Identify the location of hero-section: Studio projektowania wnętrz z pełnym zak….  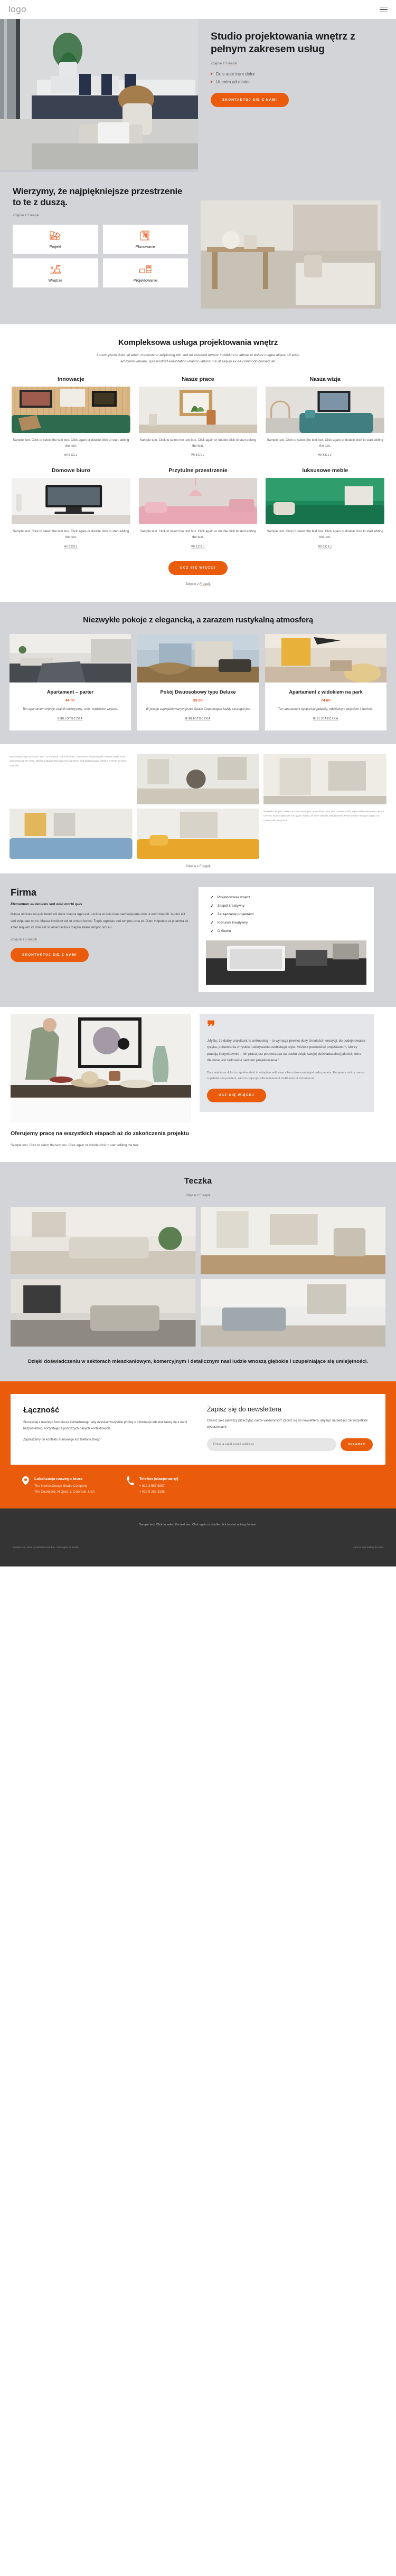
(198, 95).